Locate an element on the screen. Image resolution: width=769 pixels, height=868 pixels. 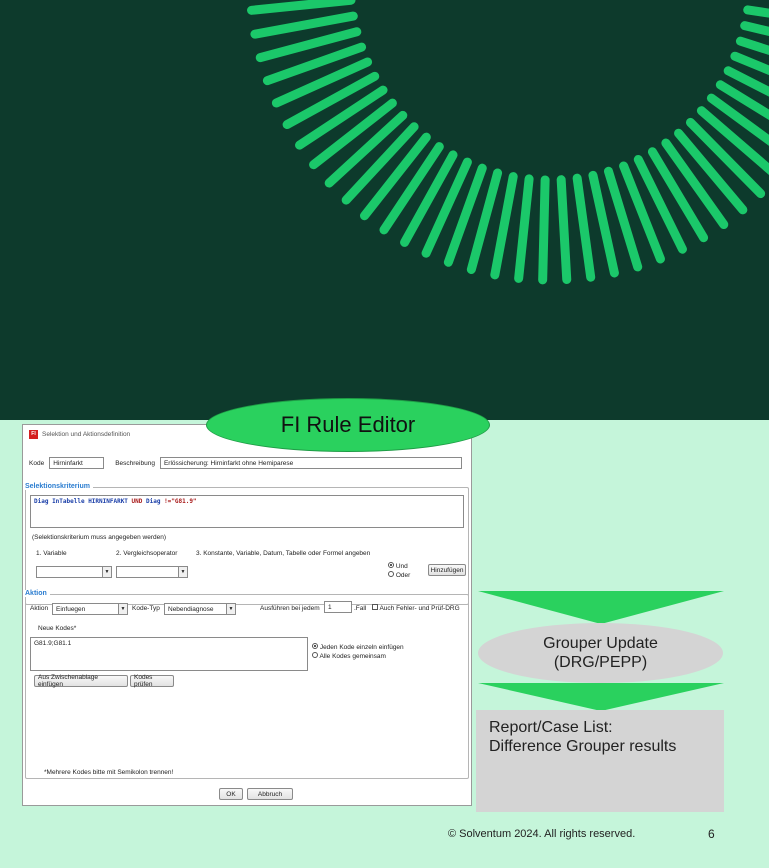
abbruch-button: Abbruch is located at coordinates (270, 794).